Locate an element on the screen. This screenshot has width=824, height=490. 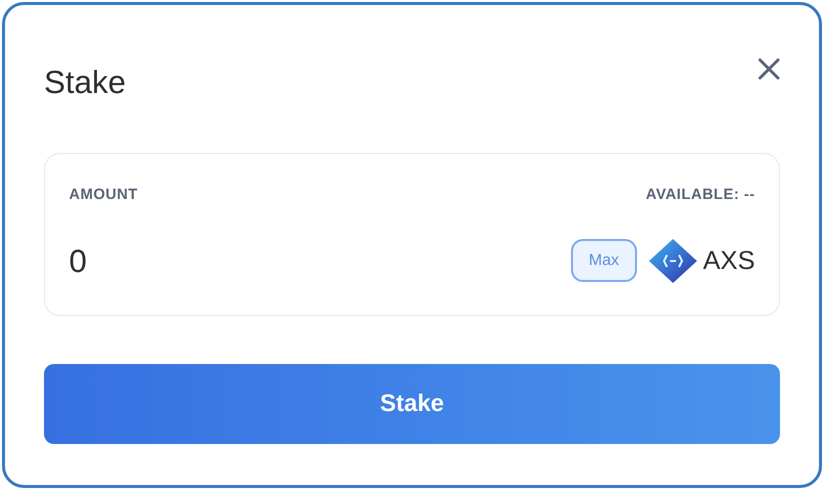
amount-input: 0 is located at coordinates (219, 260).